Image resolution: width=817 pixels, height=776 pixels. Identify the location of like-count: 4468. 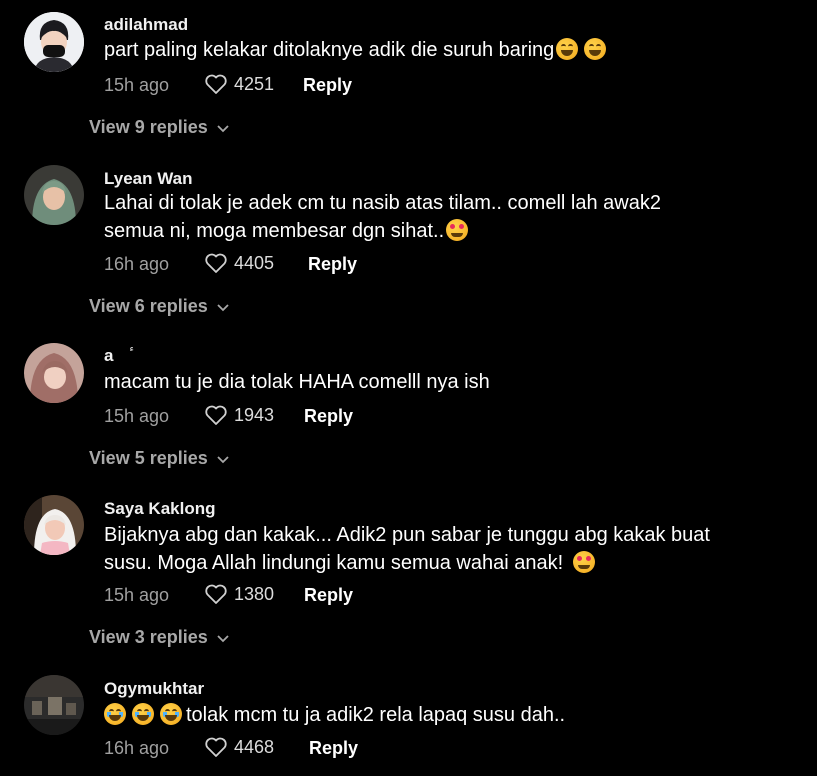
(254, 746).